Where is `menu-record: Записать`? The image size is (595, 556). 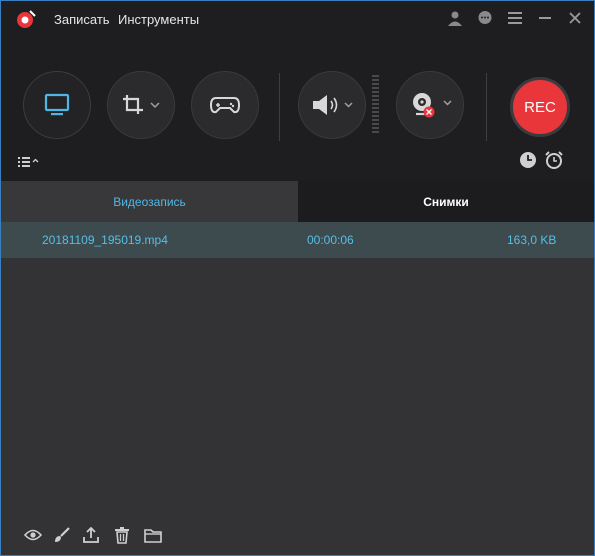
menu-record: Записать is located at coordinates (82, 19).